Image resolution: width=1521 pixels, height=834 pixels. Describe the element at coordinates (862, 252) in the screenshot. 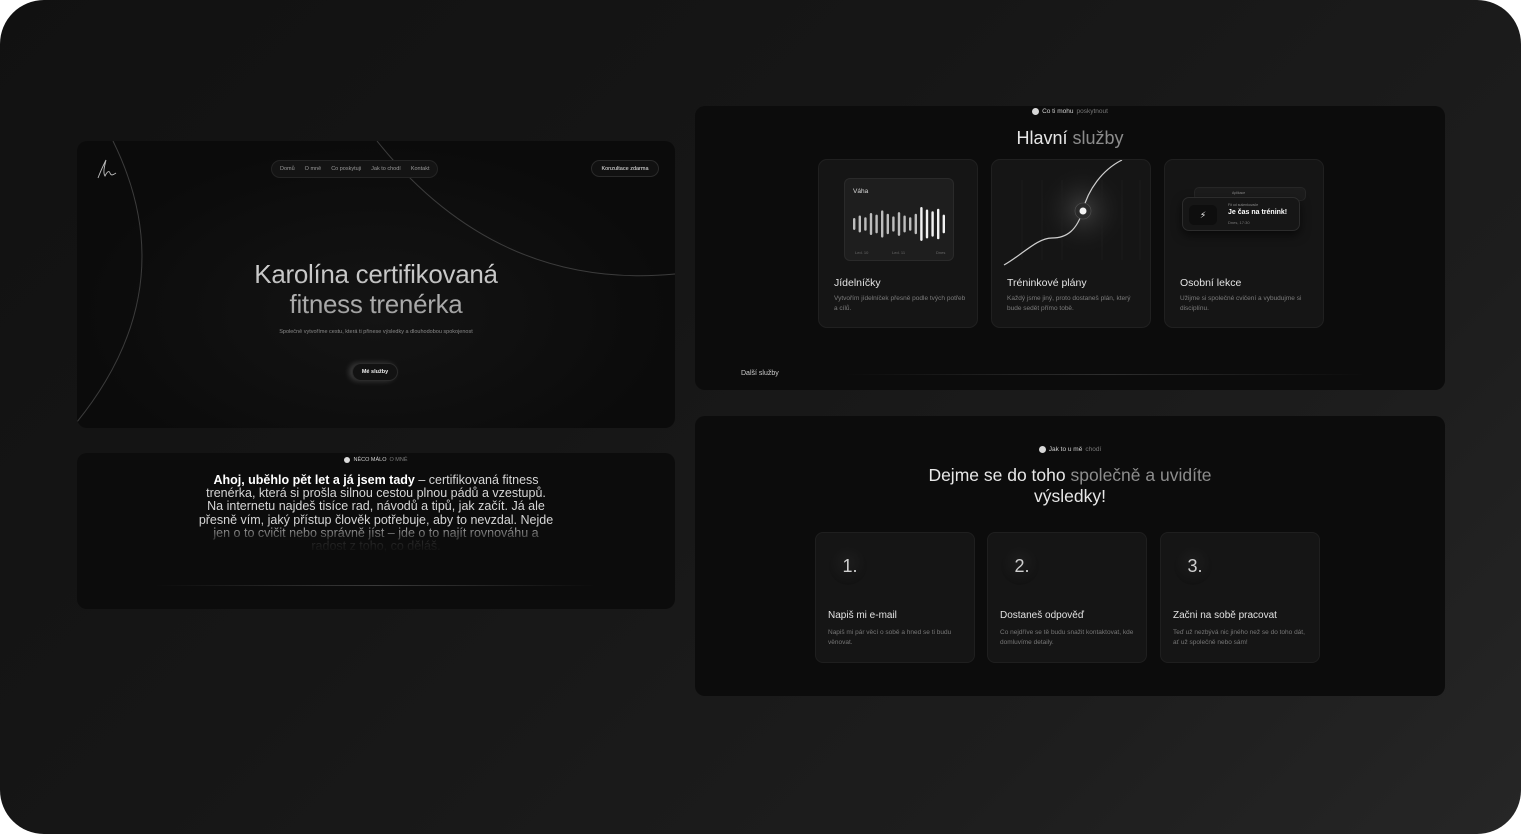

I see `weight-axis-label: Led. 10` at that location.